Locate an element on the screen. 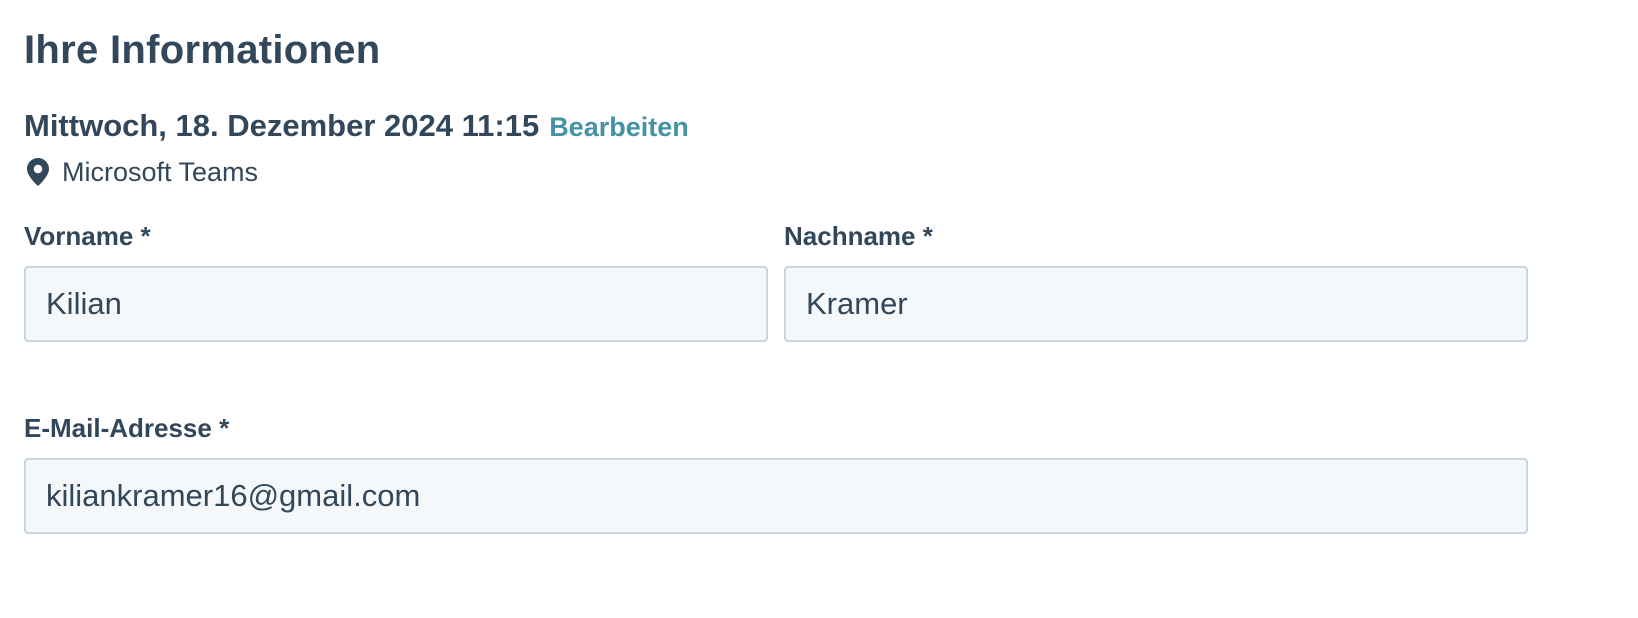 This screenshot has width=1638, height=618. last-name-label: Nachname * is located at coordinates (858, 236).